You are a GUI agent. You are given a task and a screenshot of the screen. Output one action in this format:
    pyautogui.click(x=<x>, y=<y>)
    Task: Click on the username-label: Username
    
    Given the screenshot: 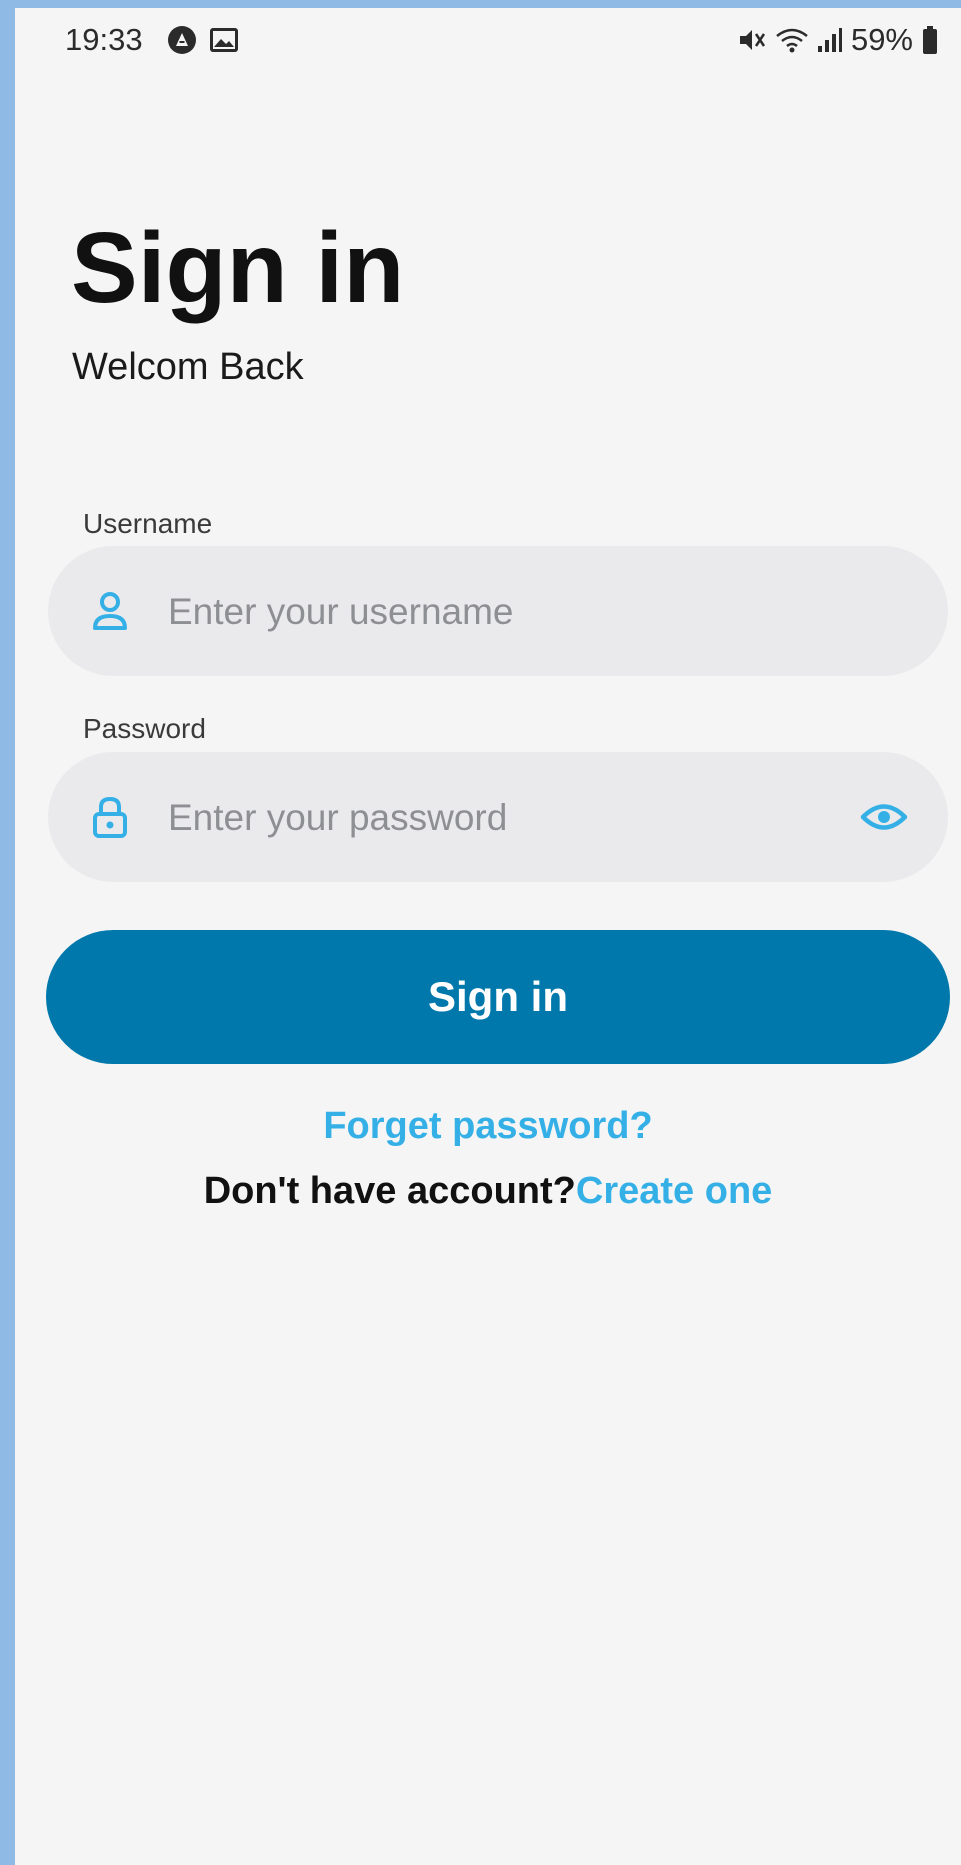 What is the action you would take?
    pyautogui.click(x=148, y=523)
    